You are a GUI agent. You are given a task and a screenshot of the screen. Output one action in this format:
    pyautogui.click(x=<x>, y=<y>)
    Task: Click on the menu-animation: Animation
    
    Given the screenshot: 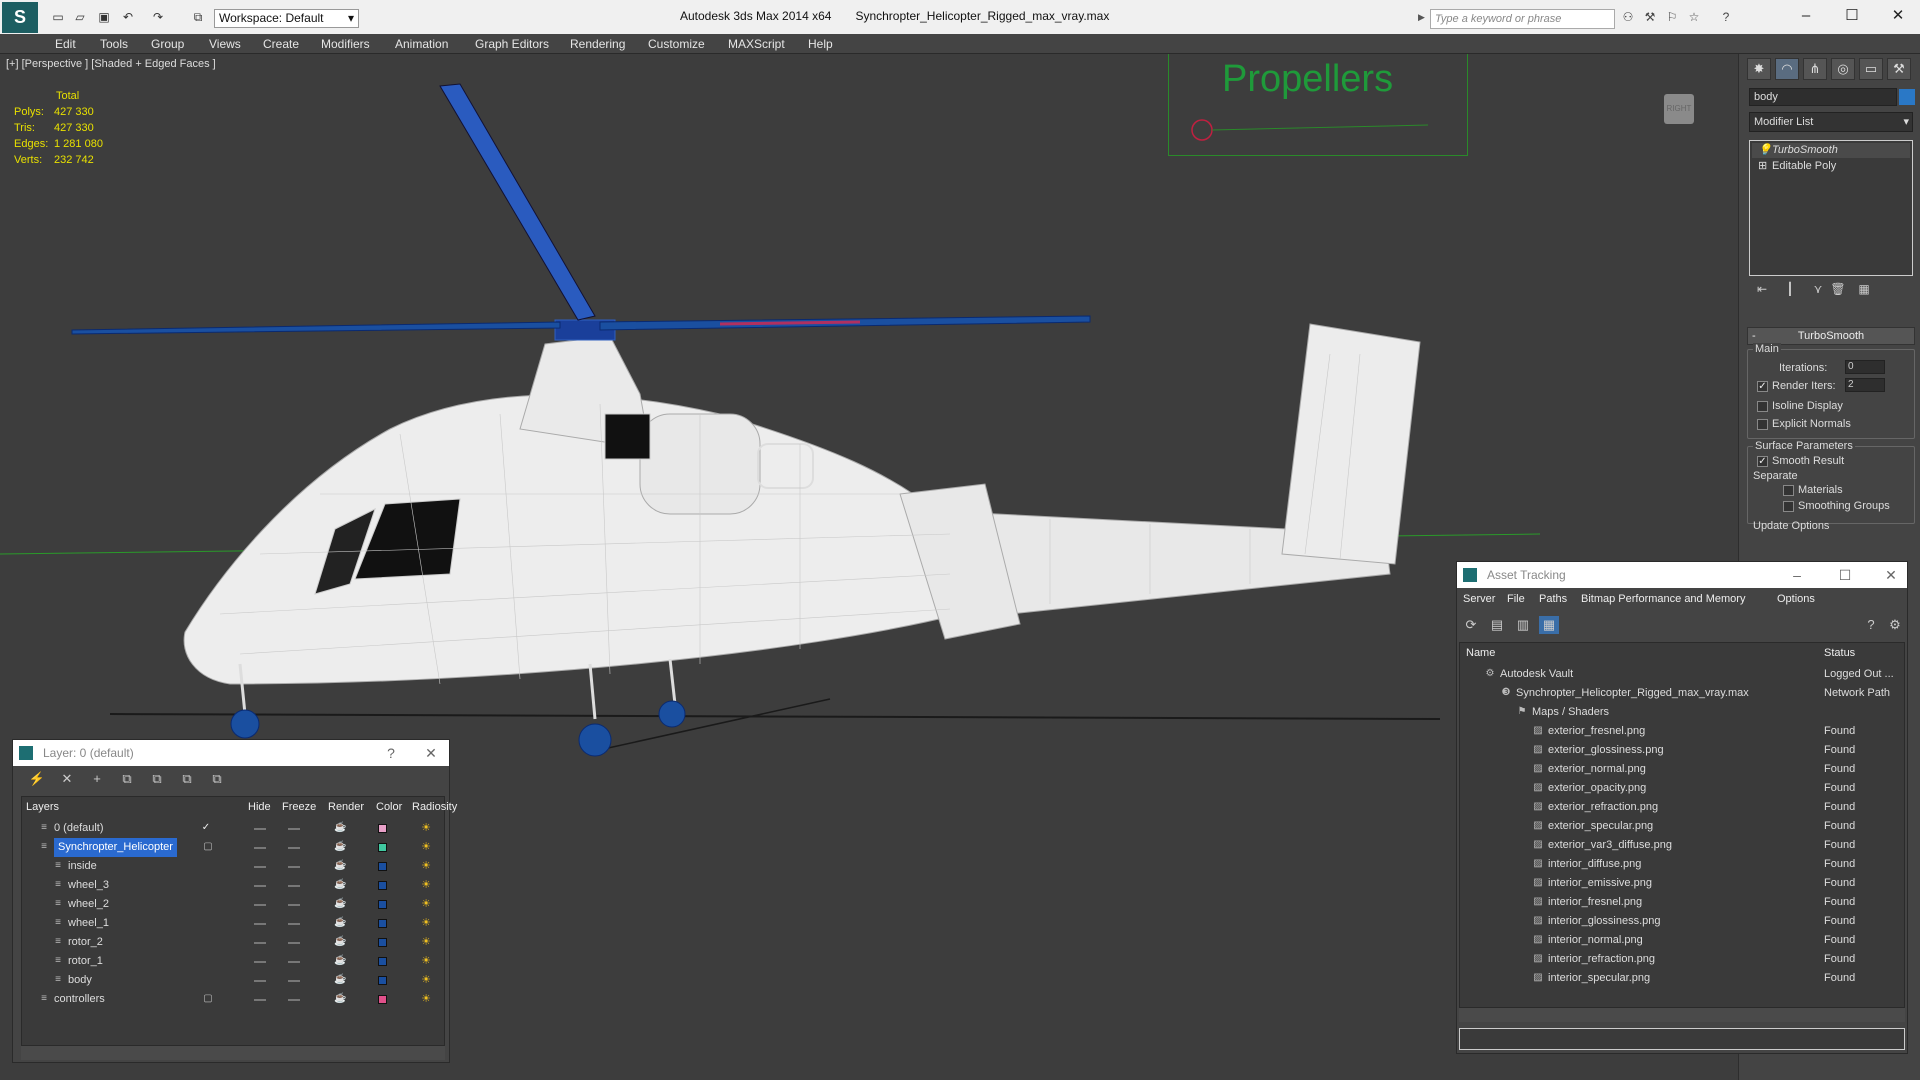 What is the action you would take?
    pyautogui.click(x=421, y=44)
    